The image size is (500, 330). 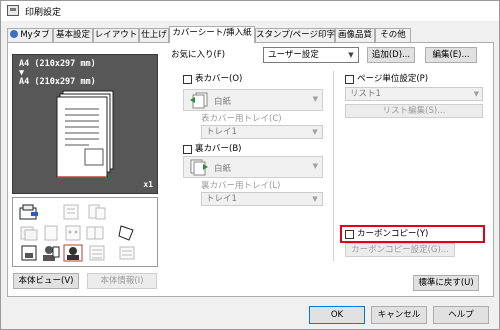 What do you see at coordinates (393, 35) in the screenshot?
I see `tab-other: その他` at bounding box center [393, 35].